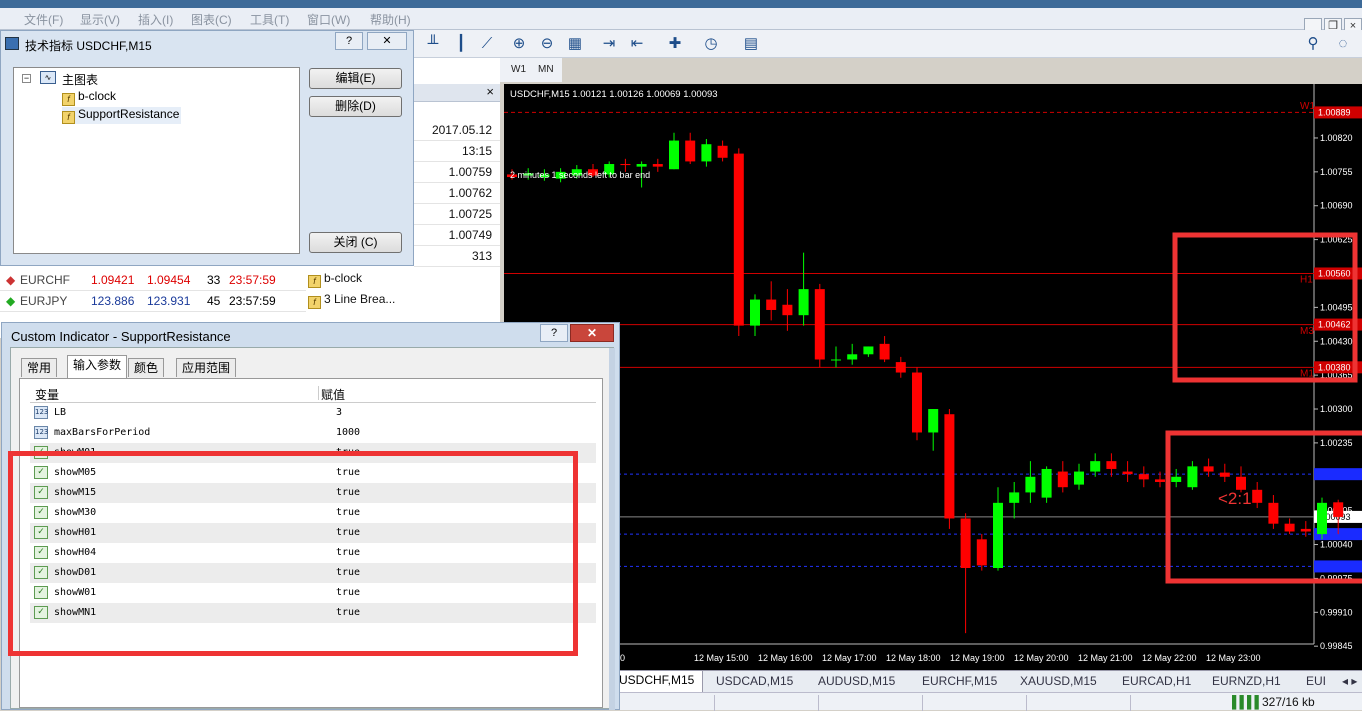 The image size is (1362, 711). I want to click on delete-button: 删除(D), so click(355, 106).